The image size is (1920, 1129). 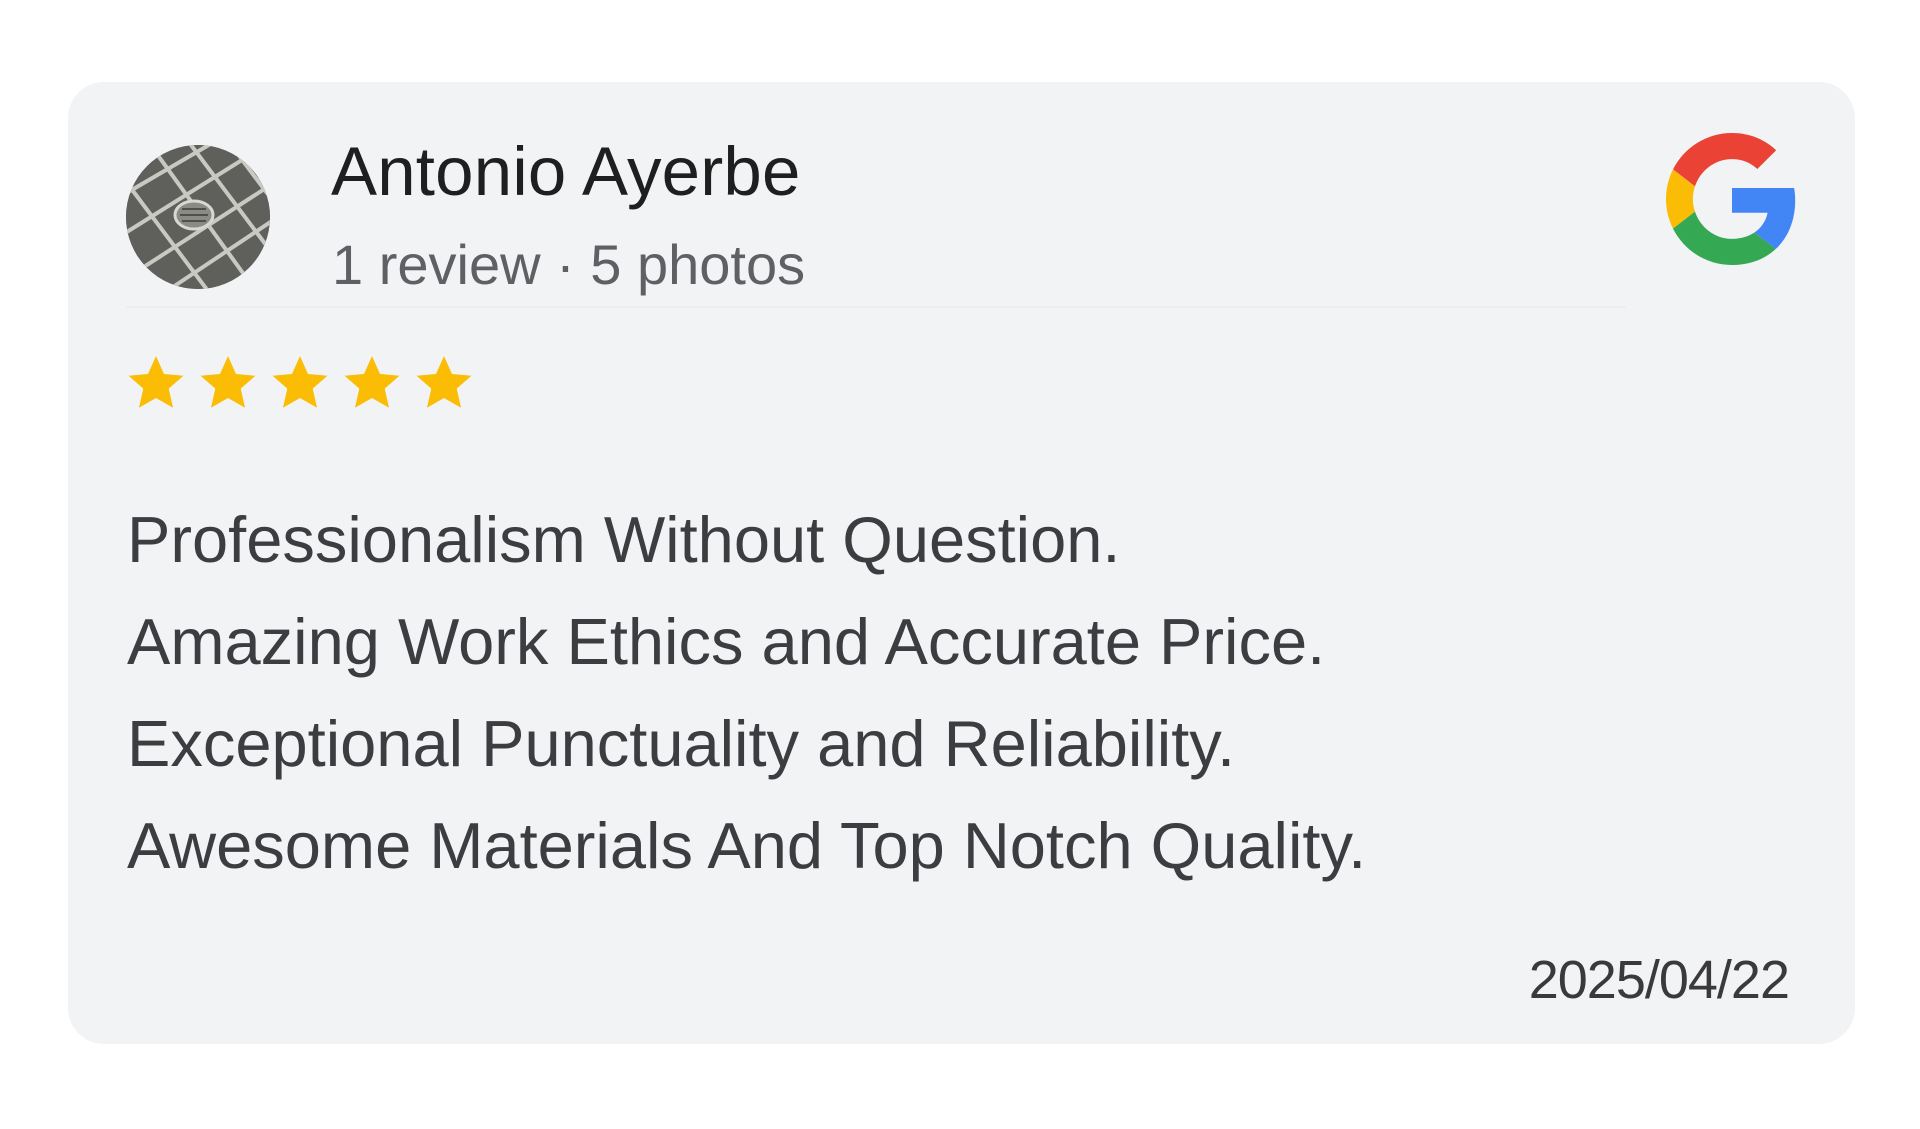 I want to click on review-line: Awesome Materials And Top Notch Quality., so click(x=747, y=845).